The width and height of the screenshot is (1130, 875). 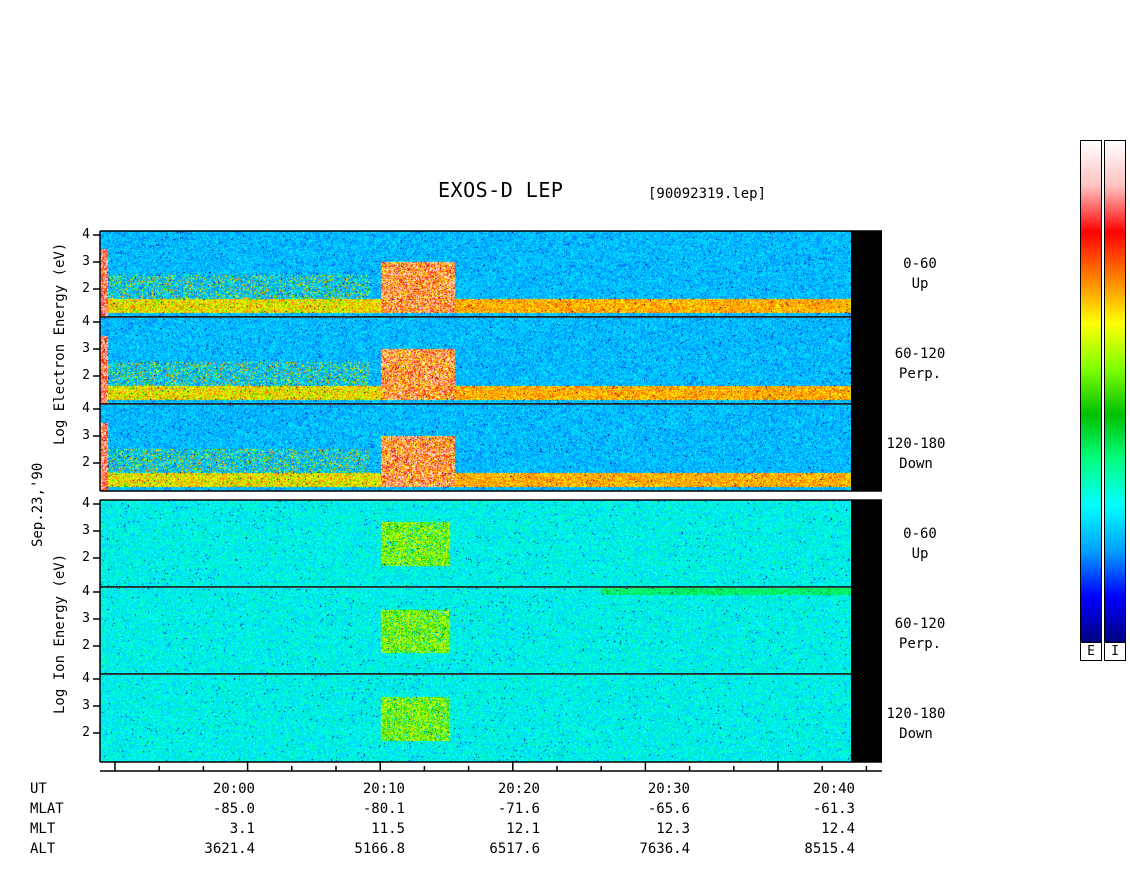 What do you see at coordinates (38, 789) in the screenshot?
I see `x-row-name: UT` at bounding box center [38, 789].